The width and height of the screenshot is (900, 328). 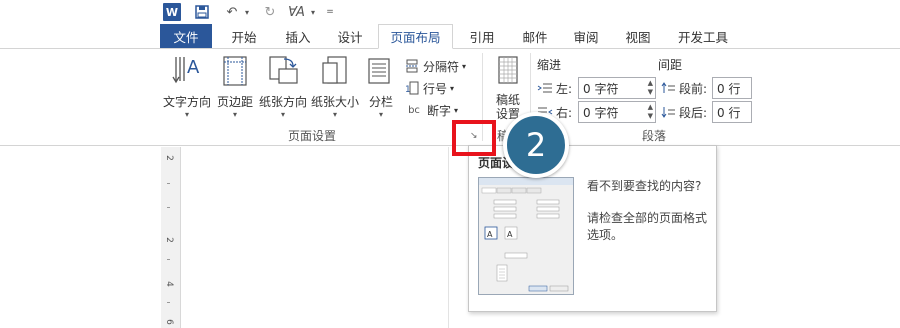 What do you see at coordinates (670, 64) in the screenshot?
I see `spacing-title: 间距` at bounding box center [670, 64].